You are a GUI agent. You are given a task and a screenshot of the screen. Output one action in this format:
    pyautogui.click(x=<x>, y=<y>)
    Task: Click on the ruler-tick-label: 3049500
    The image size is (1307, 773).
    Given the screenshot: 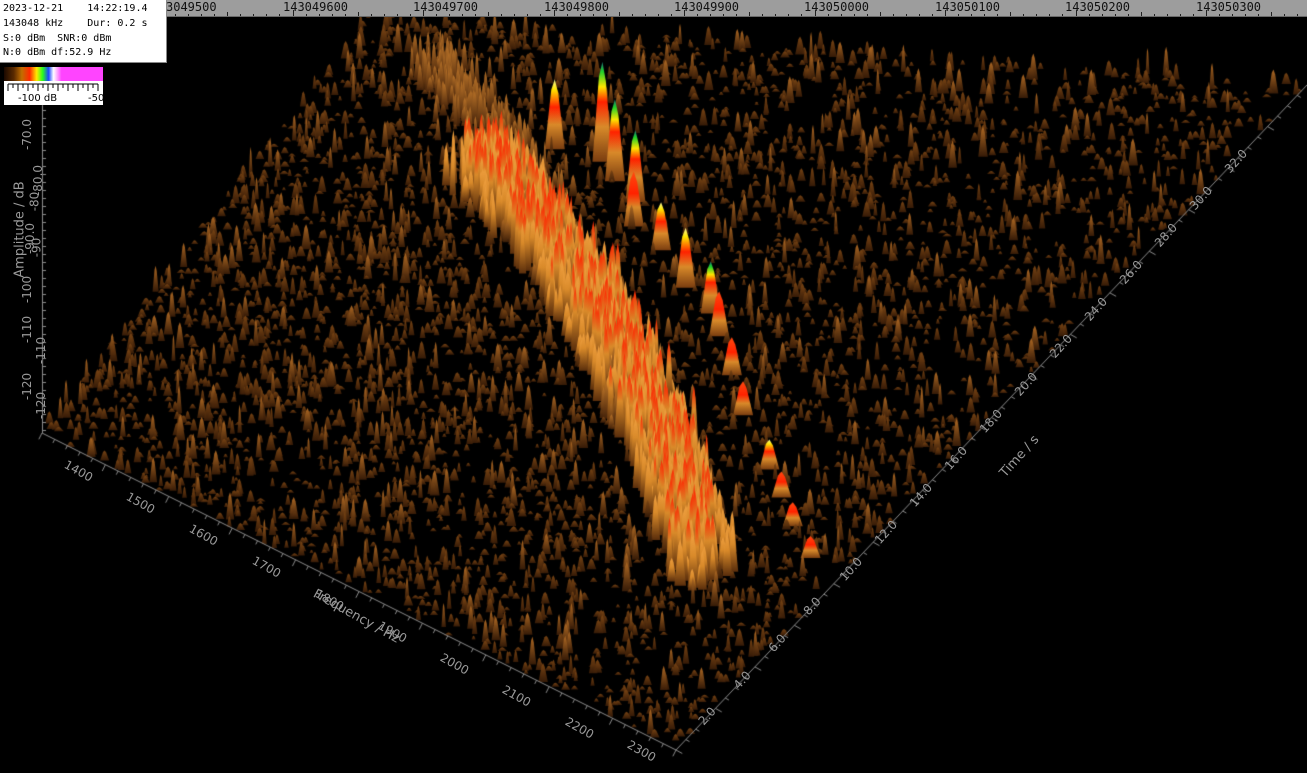 What is the action you would take?
    pyautogui.click(x=191, y=7)
    